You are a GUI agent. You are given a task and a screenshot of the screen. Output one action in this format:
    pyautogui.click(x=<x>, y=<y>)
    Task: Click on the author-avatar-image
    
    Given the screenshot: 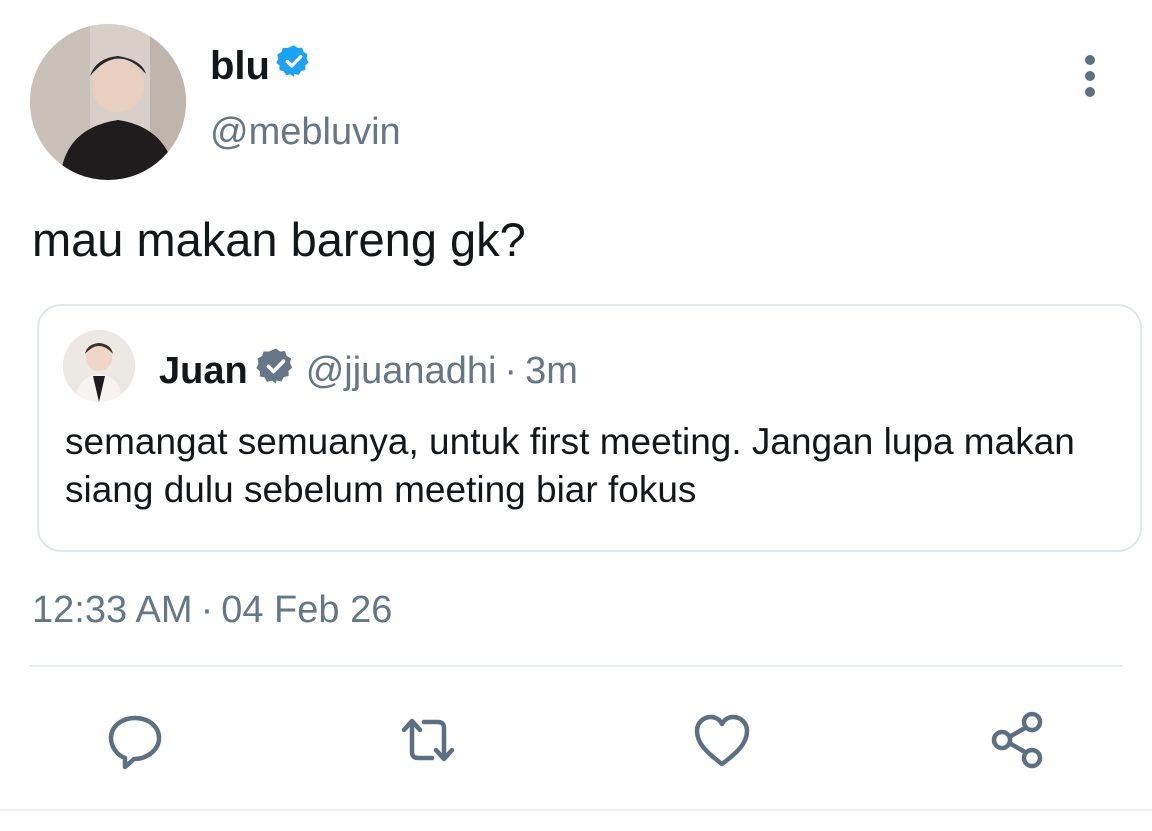 What is the action you would take?
    pyautogui.click(x=108, y=102)
    